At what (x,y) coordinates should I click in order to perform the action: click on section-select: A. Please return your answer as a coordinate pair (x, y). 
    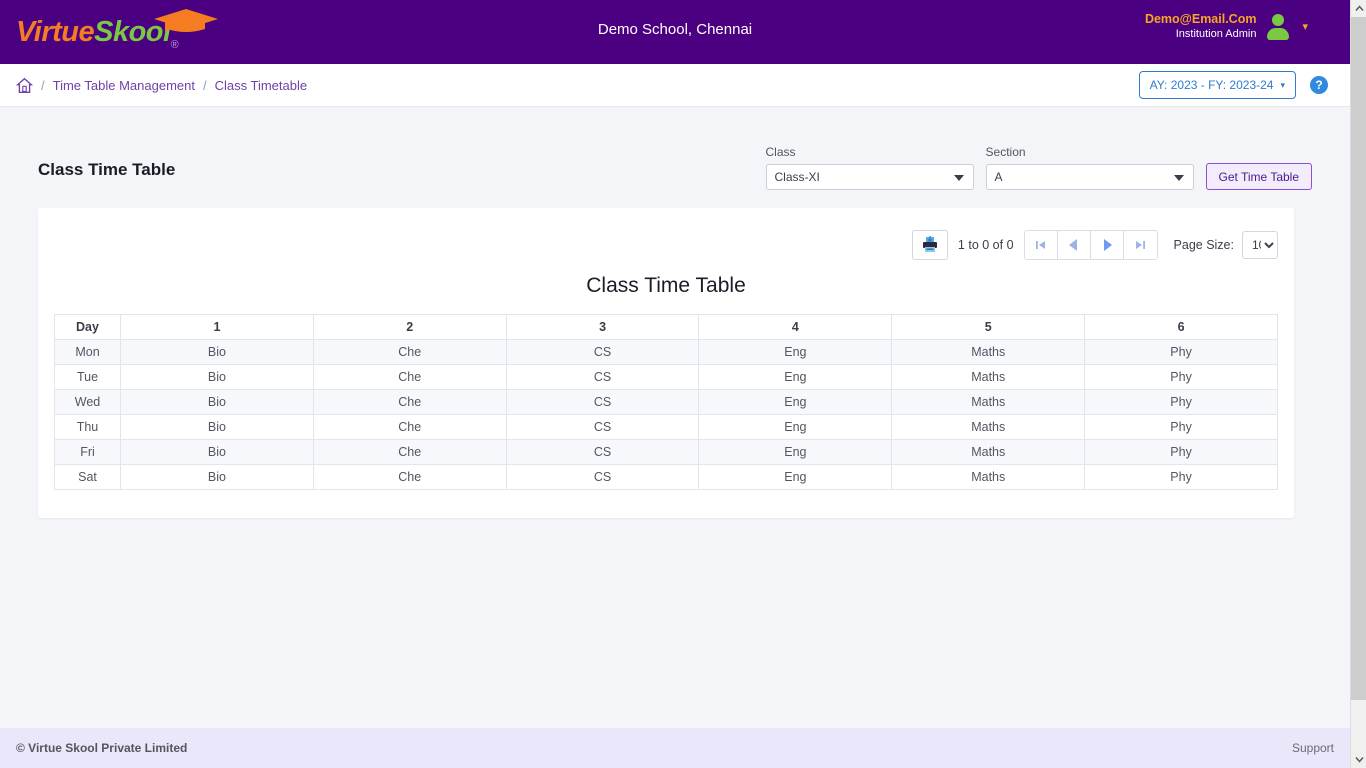
    Looking at the image, I should click on (1089, 177).